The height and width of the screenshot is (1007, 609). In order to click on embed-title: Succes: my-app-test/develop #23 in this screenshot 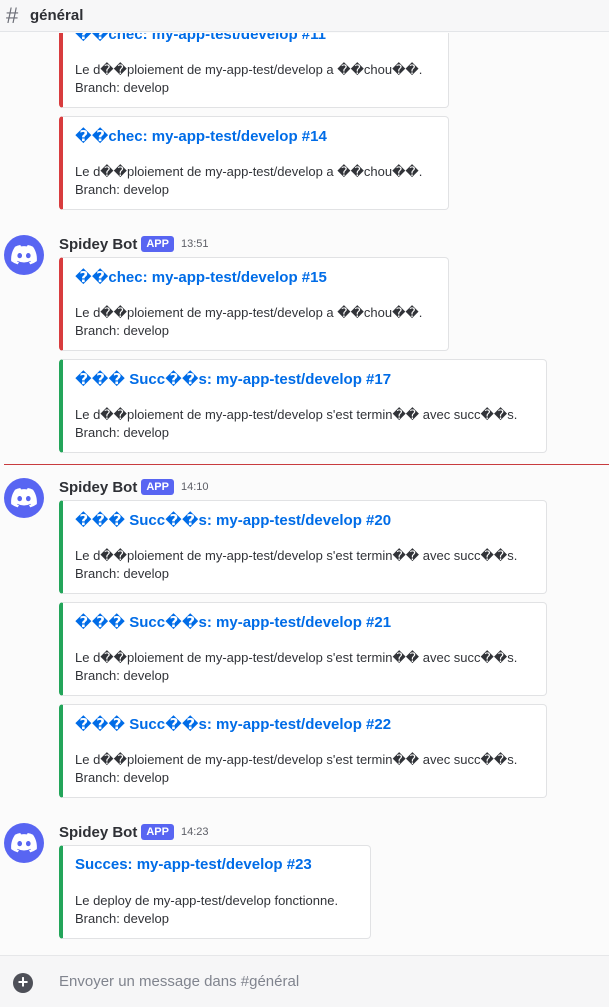, I will do `click(193, 864)`.